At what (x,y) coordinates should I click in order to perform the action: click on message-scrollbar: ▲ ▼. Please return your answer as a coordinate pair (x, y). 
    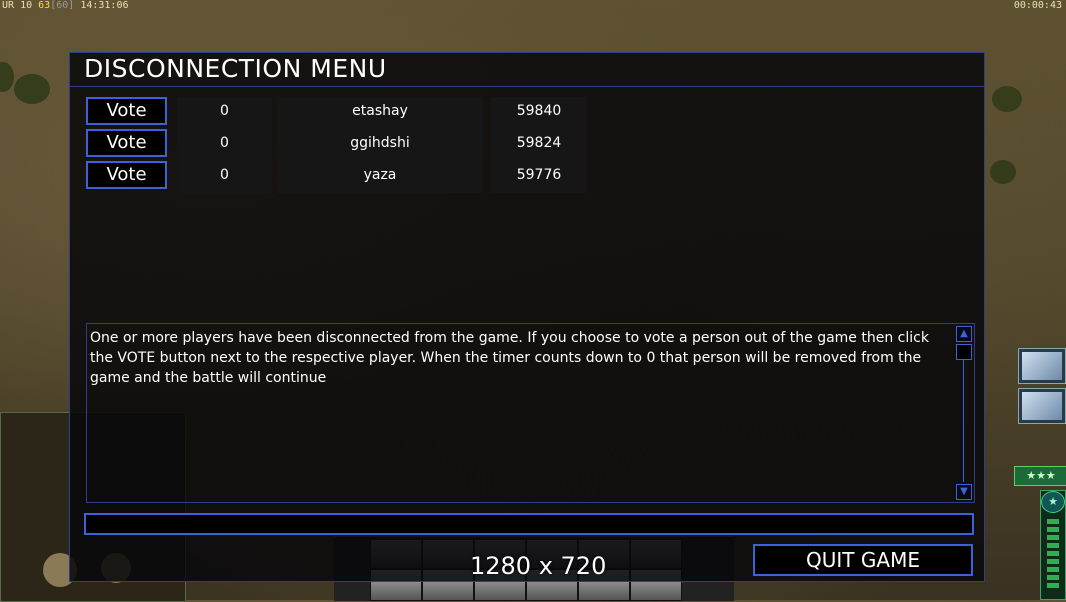
    Looking at the image, I should click on (964, 413).